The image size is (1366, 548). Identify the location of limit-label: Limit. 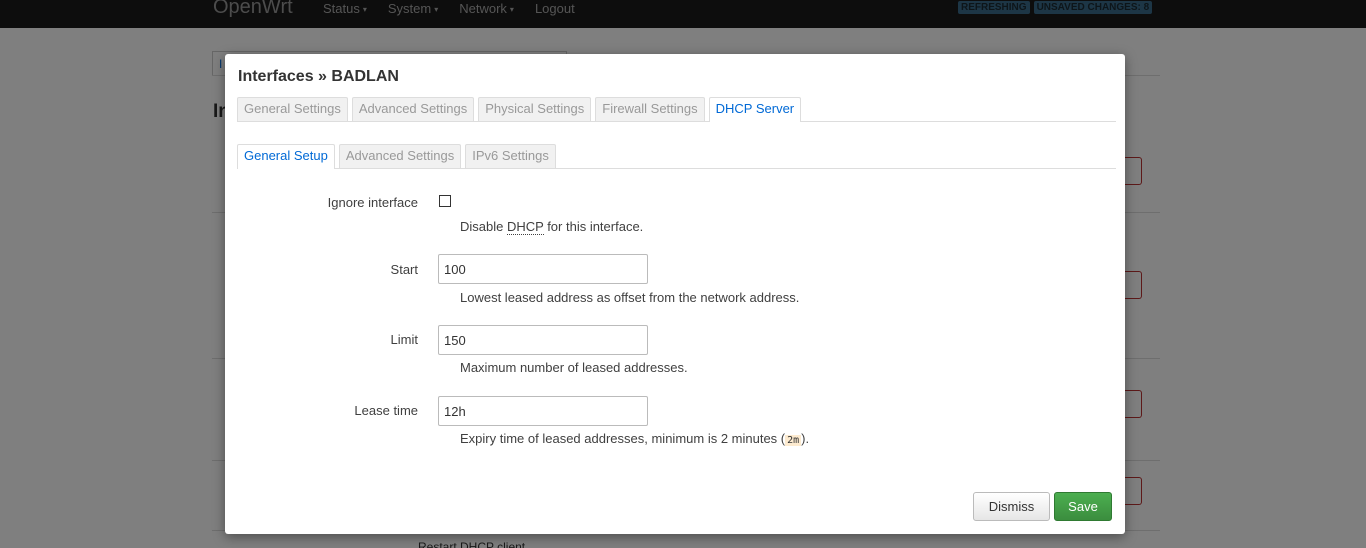
(404, 339).